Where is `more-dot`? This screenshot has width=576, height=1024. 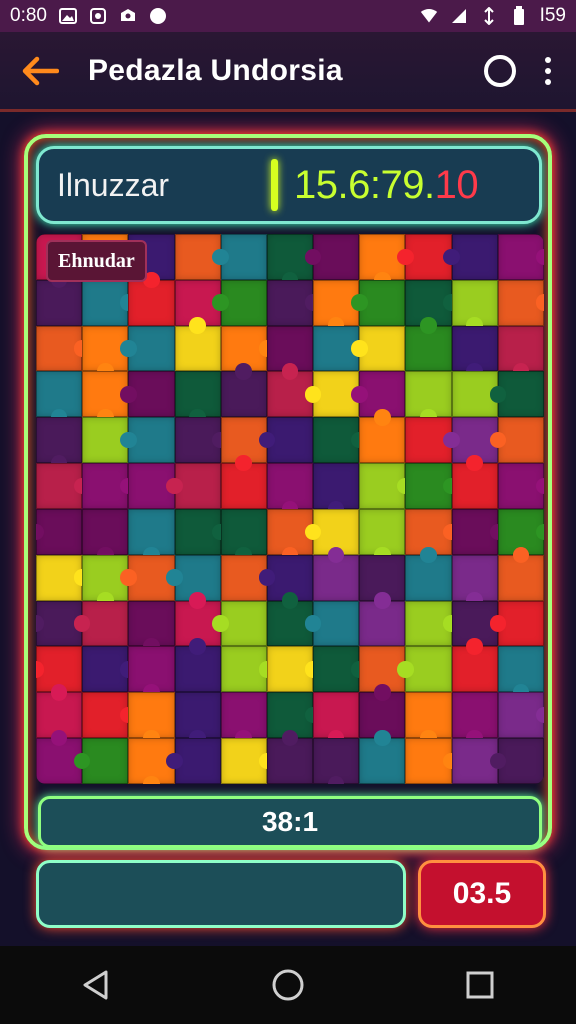 more-dot is located at coordinates (548, 70).